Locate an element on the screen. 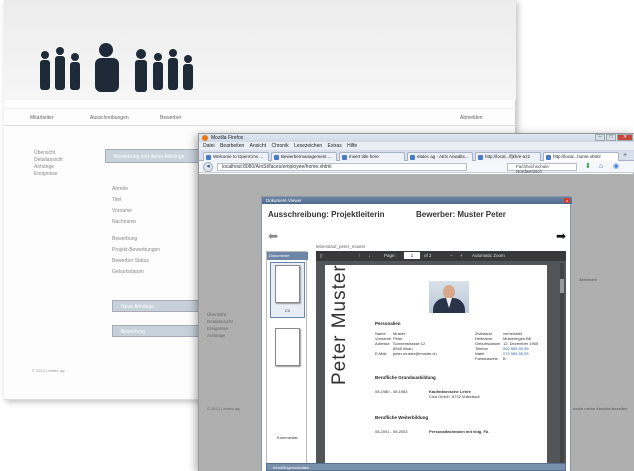  new-tab-button: + is located at coordinates (625, 155).